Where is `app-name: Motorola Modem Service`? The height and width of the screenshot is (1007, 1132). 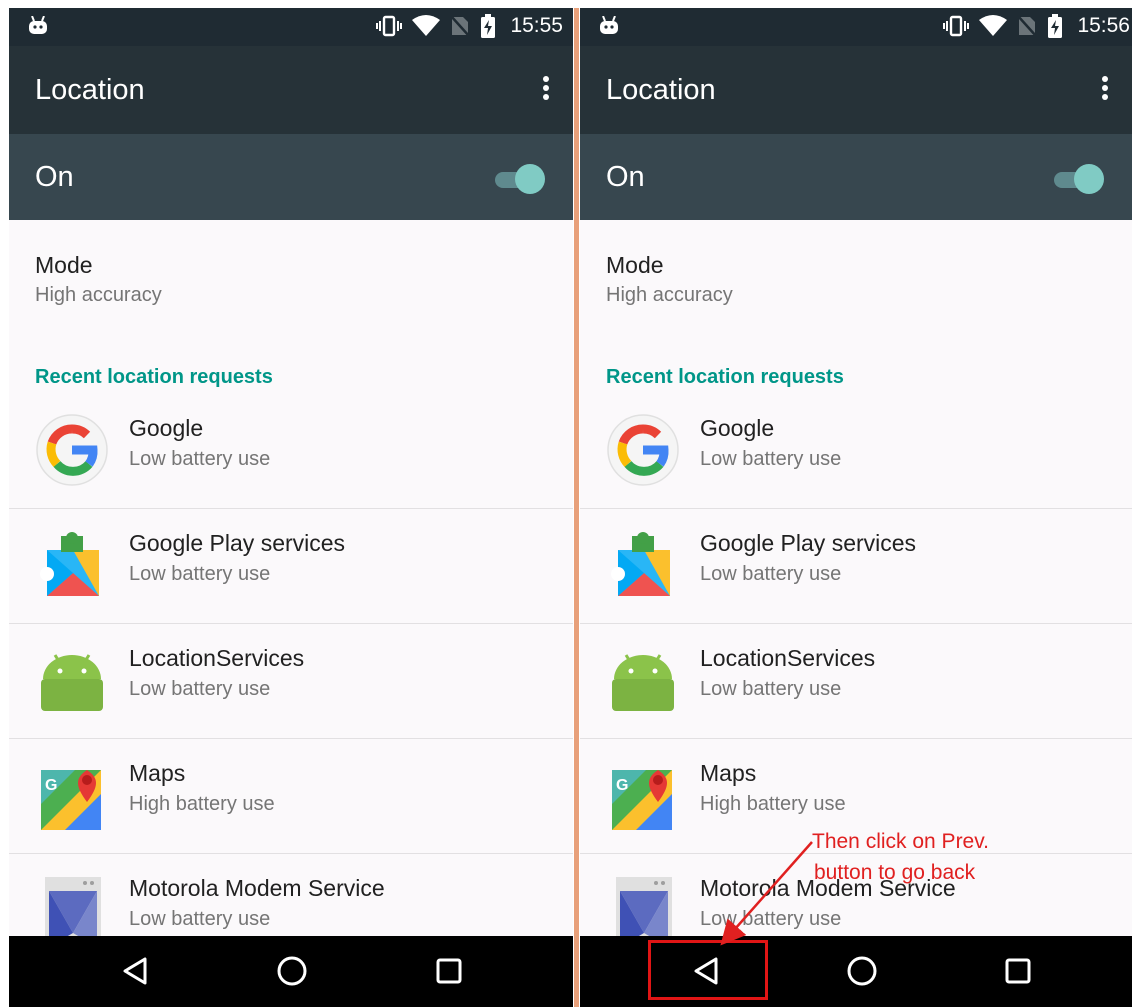
app-name: Motorola Modem Service is located at coordinates (257, 888).